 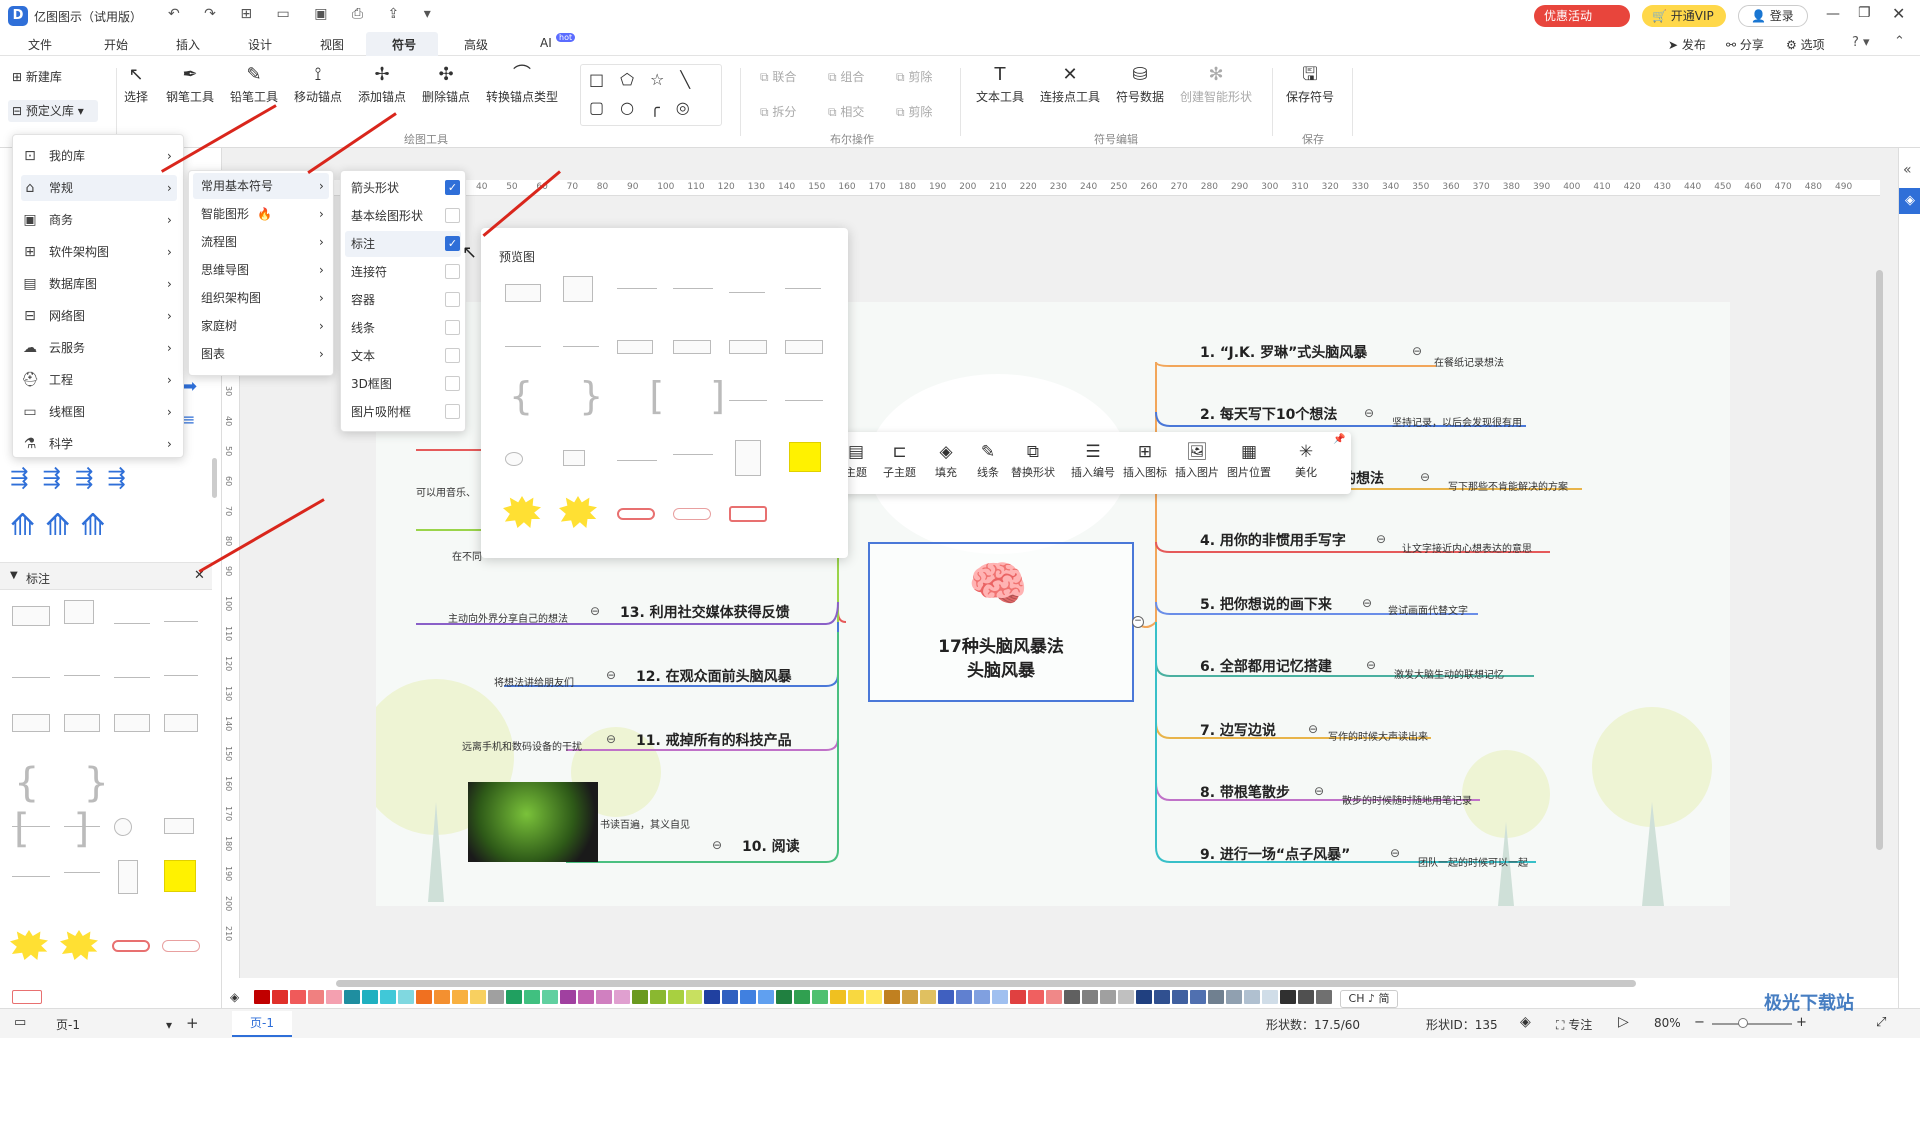 I want to click on ctx-subtopic-button: ⊏ 子主题, so click(x=899, y=460).